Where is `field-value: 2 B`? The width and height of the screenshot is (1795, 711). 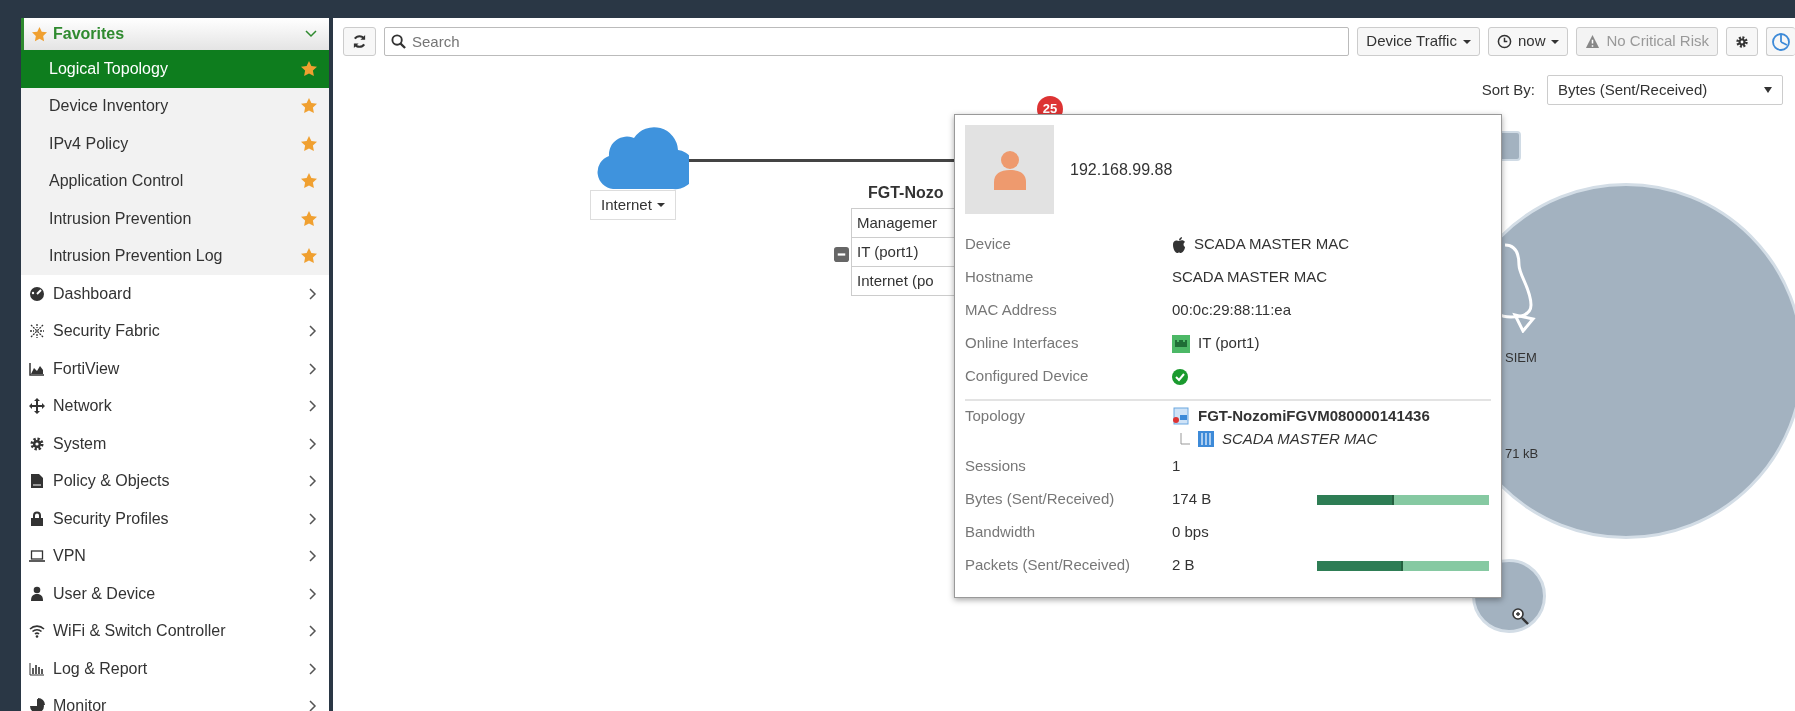 field-value: 2 B is located at coordinates (1183, 565).